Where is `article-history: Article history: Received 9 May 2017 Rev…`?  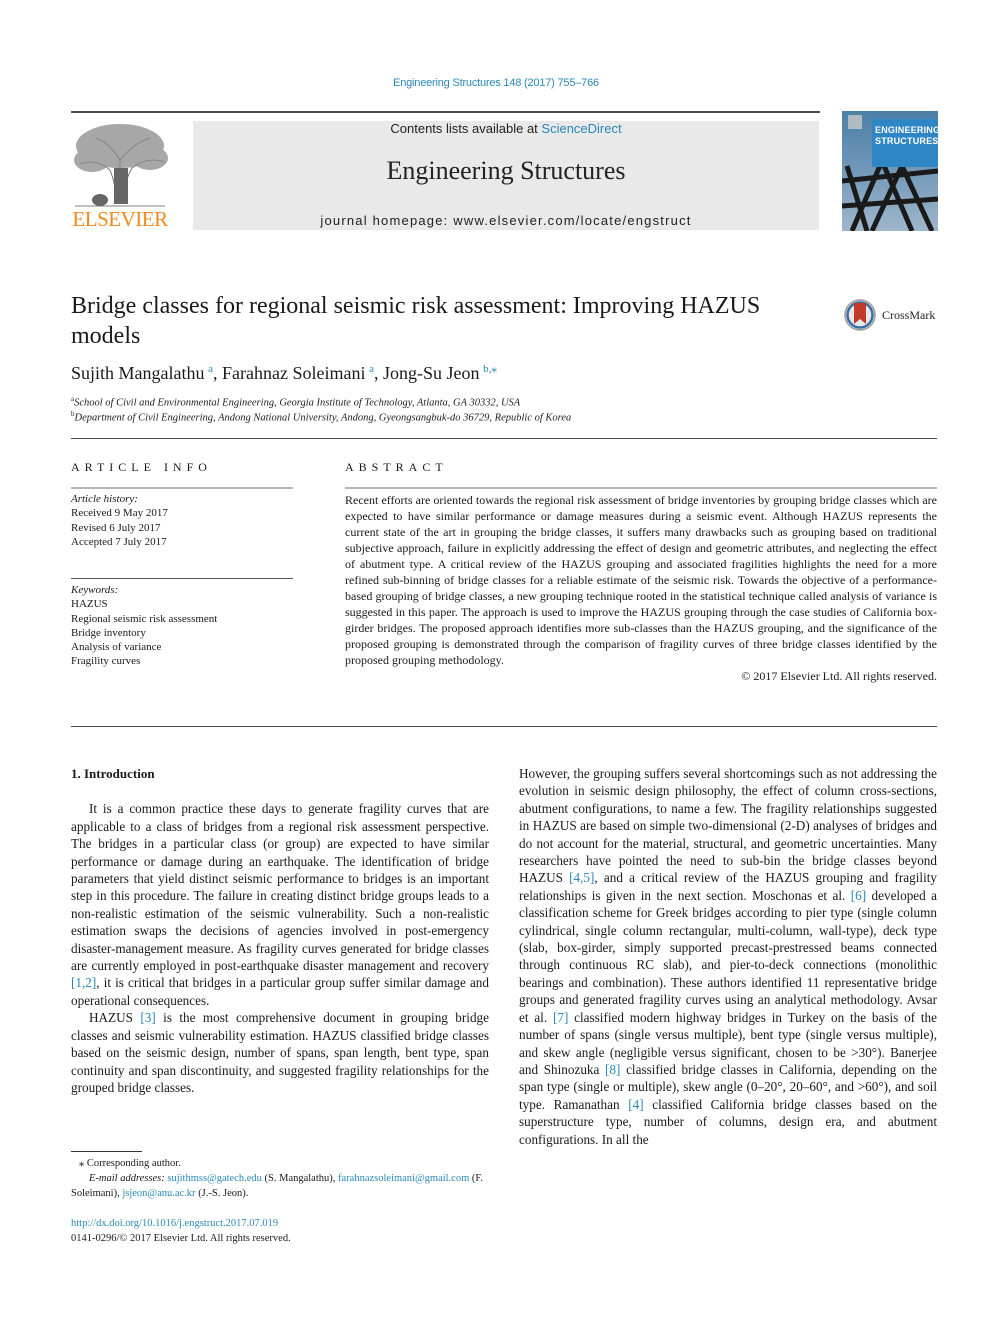 article-history: Article history: Received 9 May 2017 Rev… is located at coordinates (119, 520).